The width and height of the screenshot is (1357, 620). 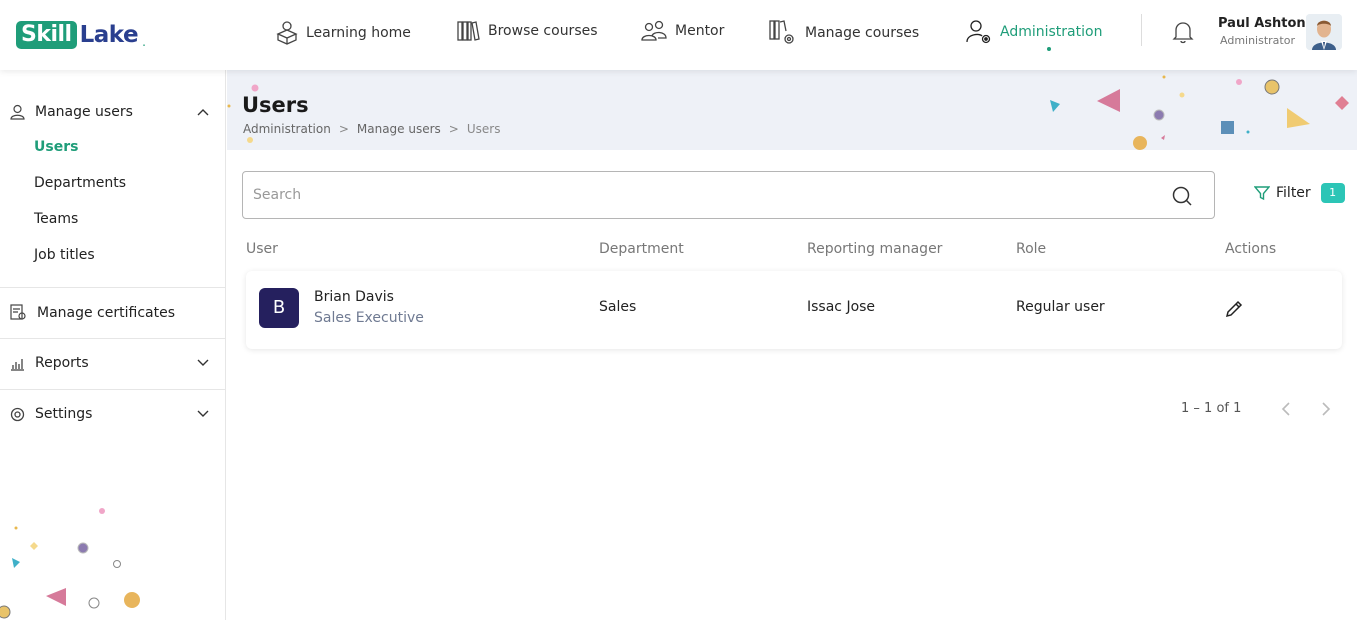 I want to click on filter-button: Filter 1, so click(x=1299, y=193).